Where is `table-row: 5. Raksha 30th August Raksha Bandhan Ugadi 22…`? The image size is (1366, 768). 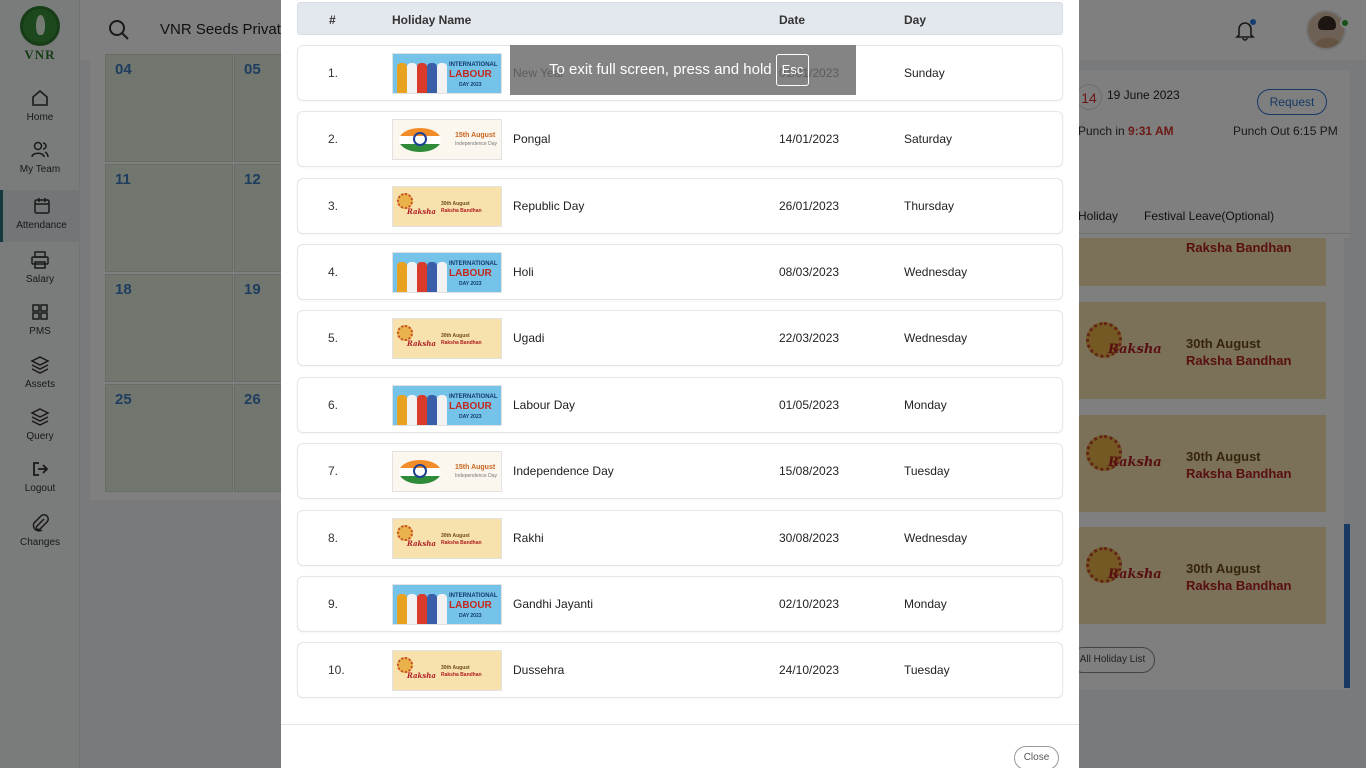 table-row: 5. Raksha 30th August Raksha Bandhan Ugadi 22… is located at coordinates (680, 338).